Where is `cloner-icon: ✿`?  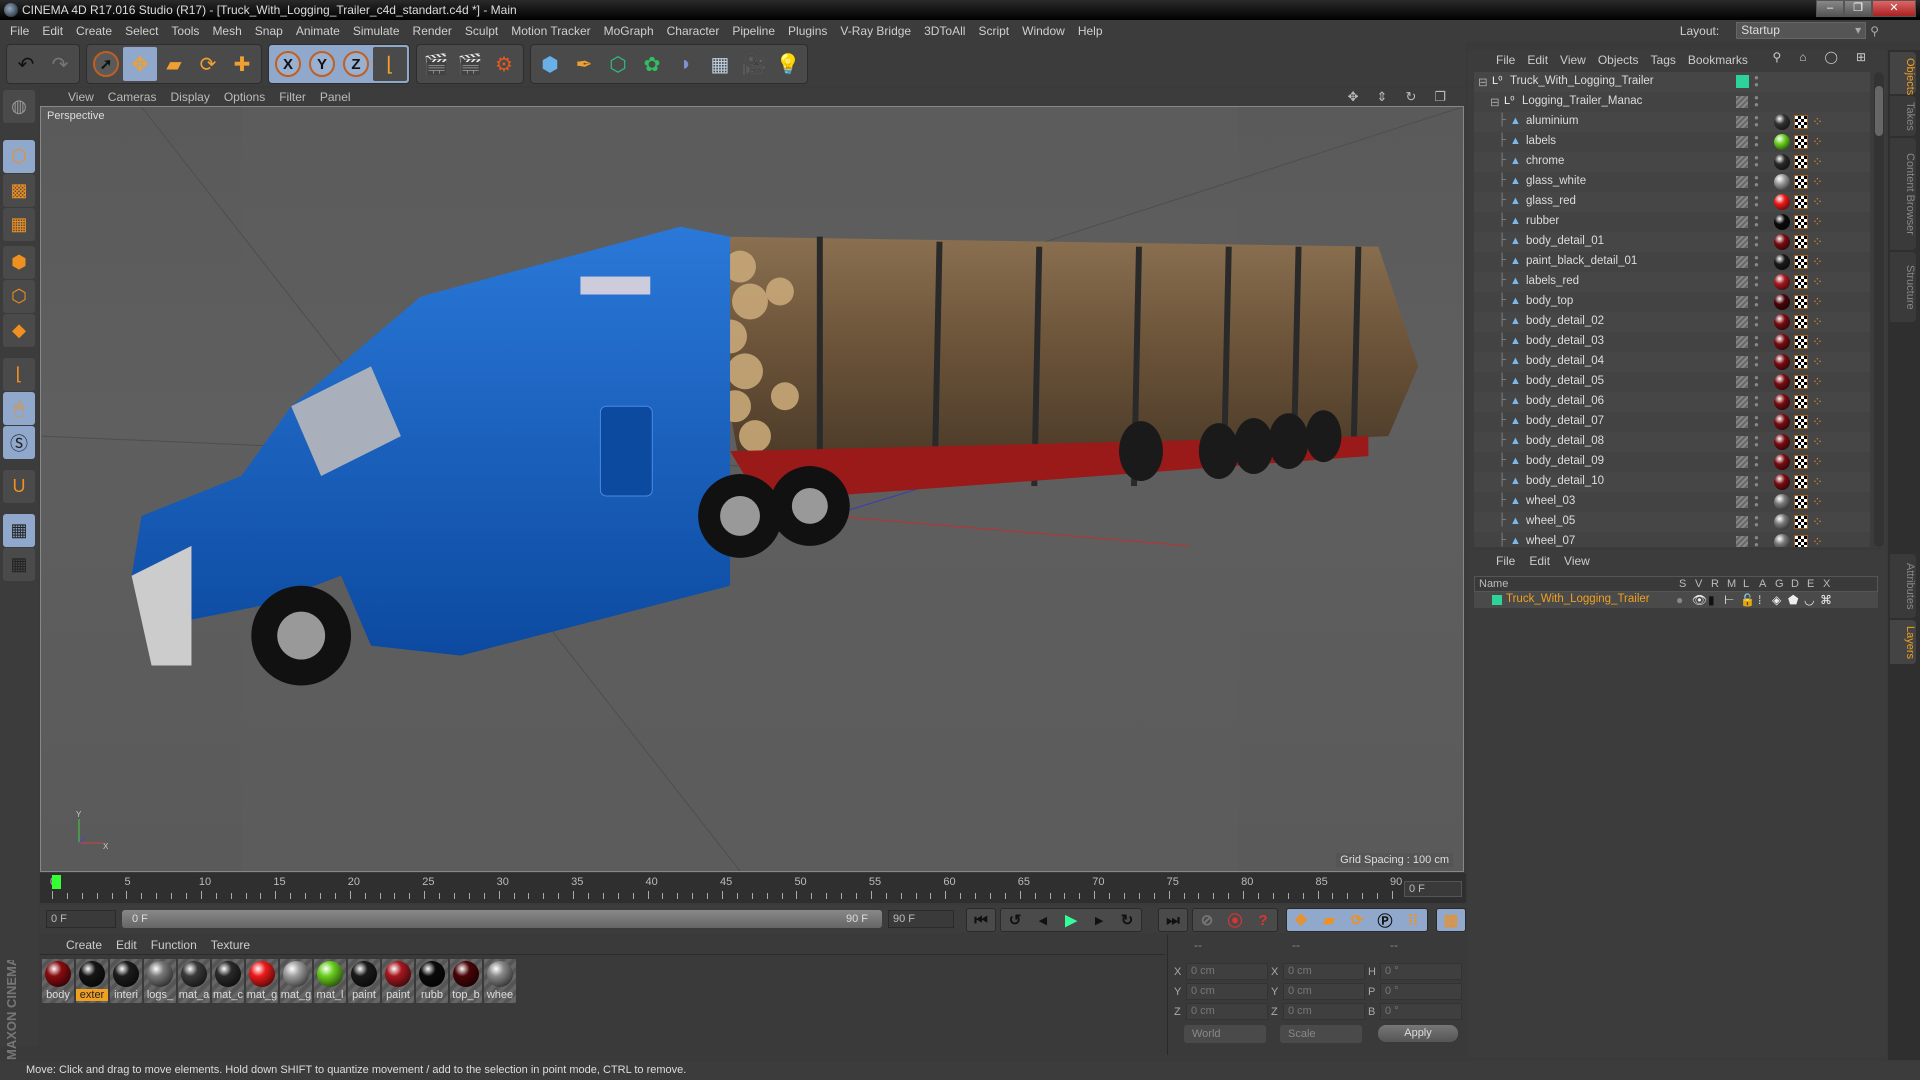 cloner-icon: ✿ is located at coordinates (652, 64).